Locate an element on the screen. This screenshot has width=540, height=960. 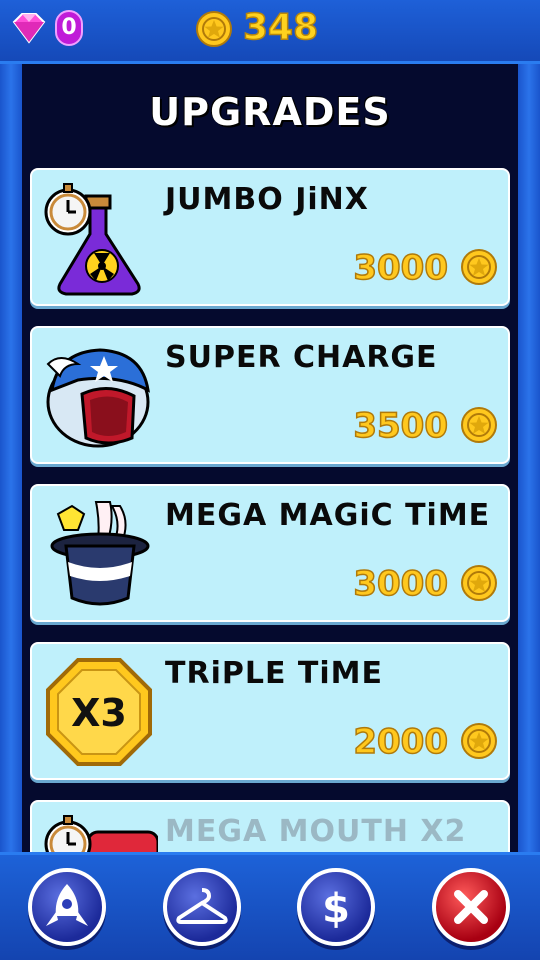
right-frame is located at coordinates (529, 459).